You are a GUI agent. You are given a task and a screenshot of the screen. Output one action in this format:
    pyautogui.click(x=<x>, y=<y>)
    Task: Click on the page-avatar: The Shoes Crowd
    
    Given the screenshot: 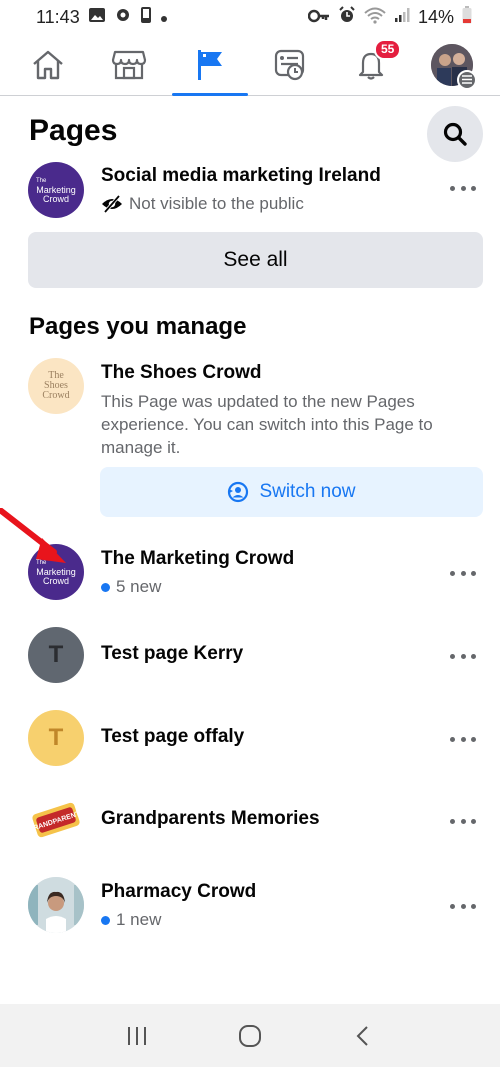 What is the action you would take?
    pyautogui.click(x=56, y=386)
    